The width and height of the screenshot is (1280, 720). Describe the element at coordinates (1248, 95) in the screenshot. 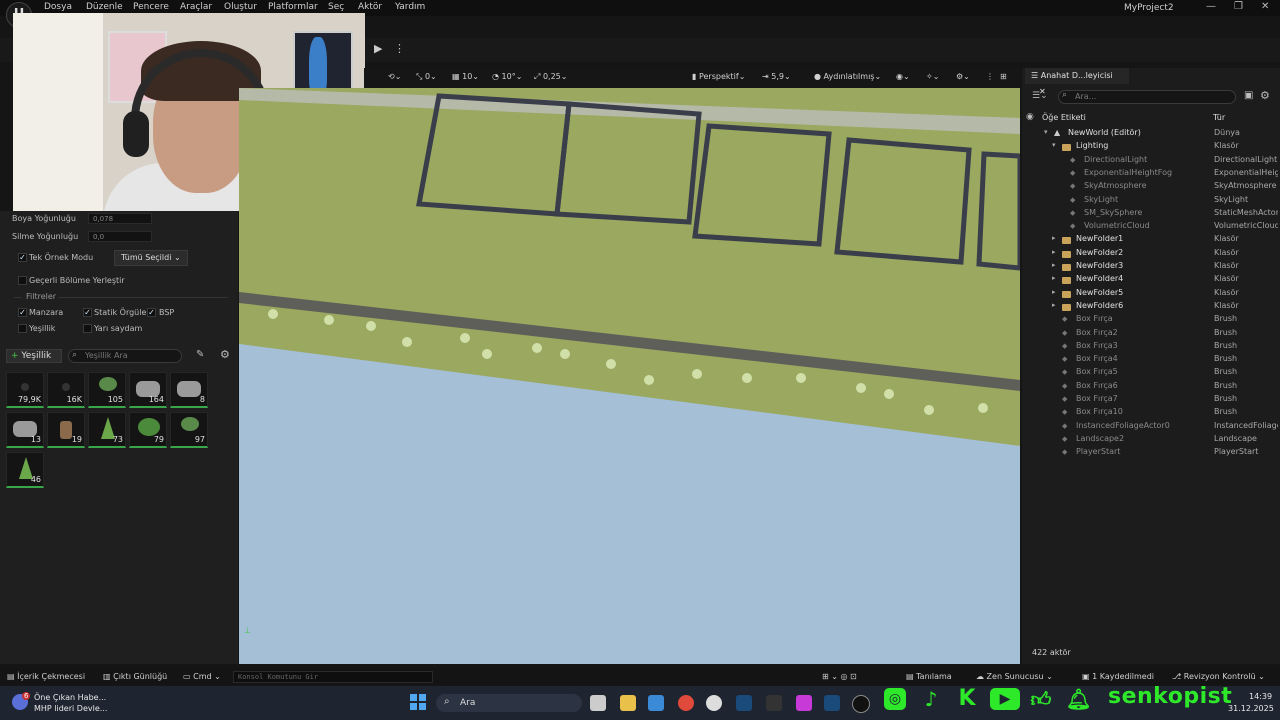

I see `add-folder-icon: ▣` at that location.